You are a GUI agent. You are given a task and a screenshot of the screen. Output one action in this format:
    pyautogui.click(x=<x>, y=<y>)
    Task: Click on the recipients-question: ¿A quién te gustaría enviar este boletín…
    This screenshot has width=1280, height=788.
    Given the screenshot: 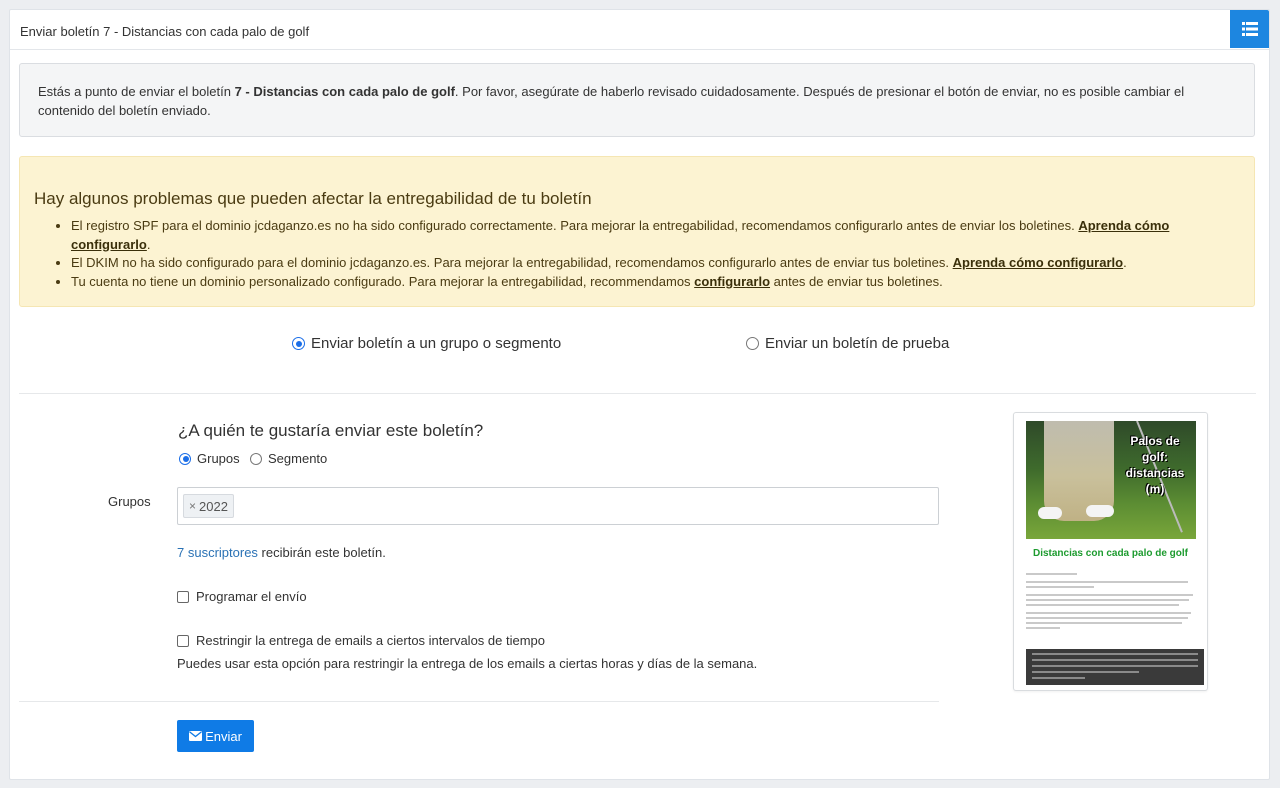 What is the action you would take?
    pyautogui.click(x=331, y=430)
    